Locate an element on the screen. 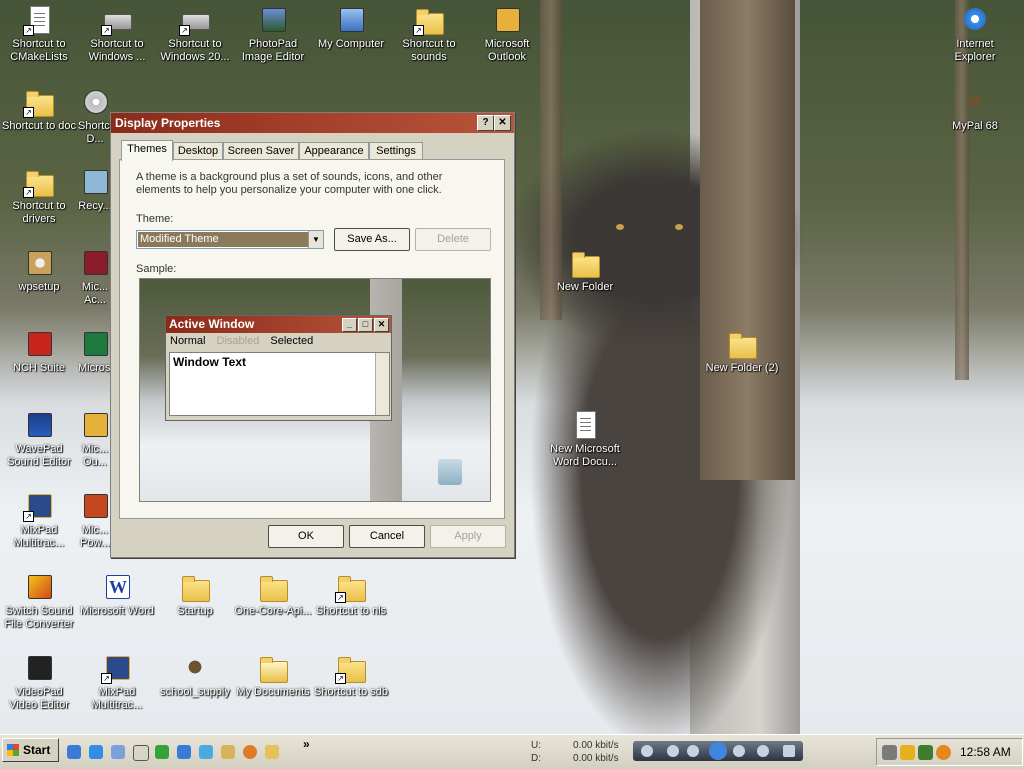 This screenshot has height=769, width=1024. security-shield-icon is located at coordinates (907, 752).